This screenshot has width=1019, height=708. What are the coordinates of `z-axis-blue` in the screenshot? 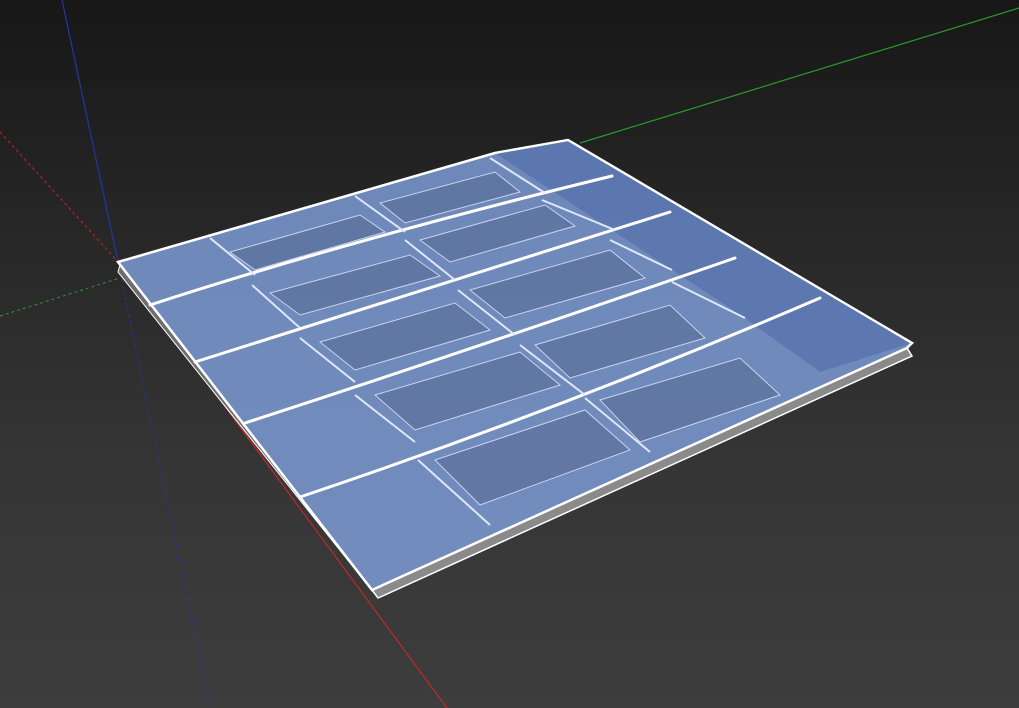 It's located at (90, 131).